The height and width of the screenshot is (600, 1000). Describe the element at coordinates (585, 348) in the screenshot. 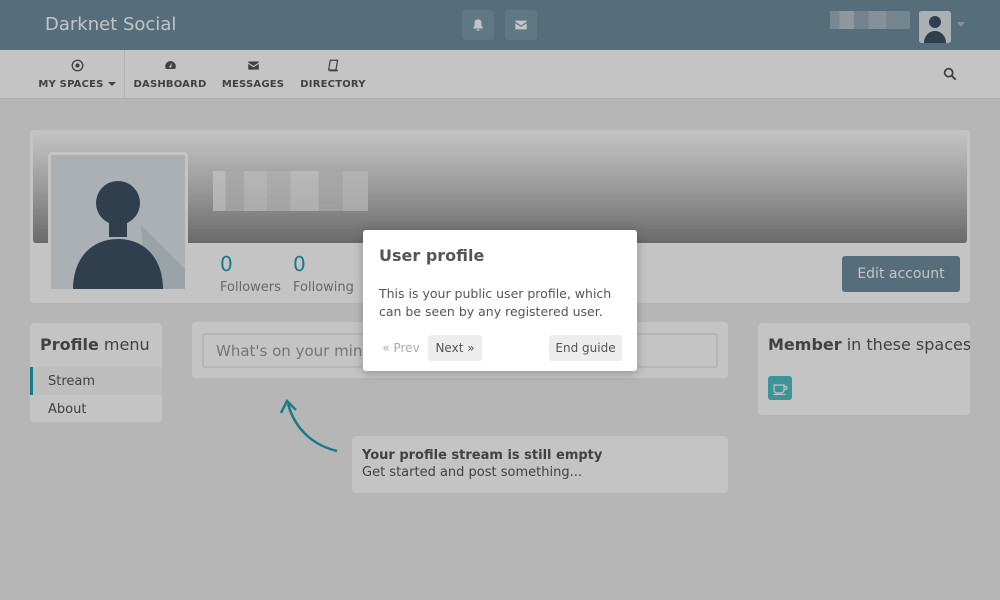

I see `tour-end-button: End guide` at that location.